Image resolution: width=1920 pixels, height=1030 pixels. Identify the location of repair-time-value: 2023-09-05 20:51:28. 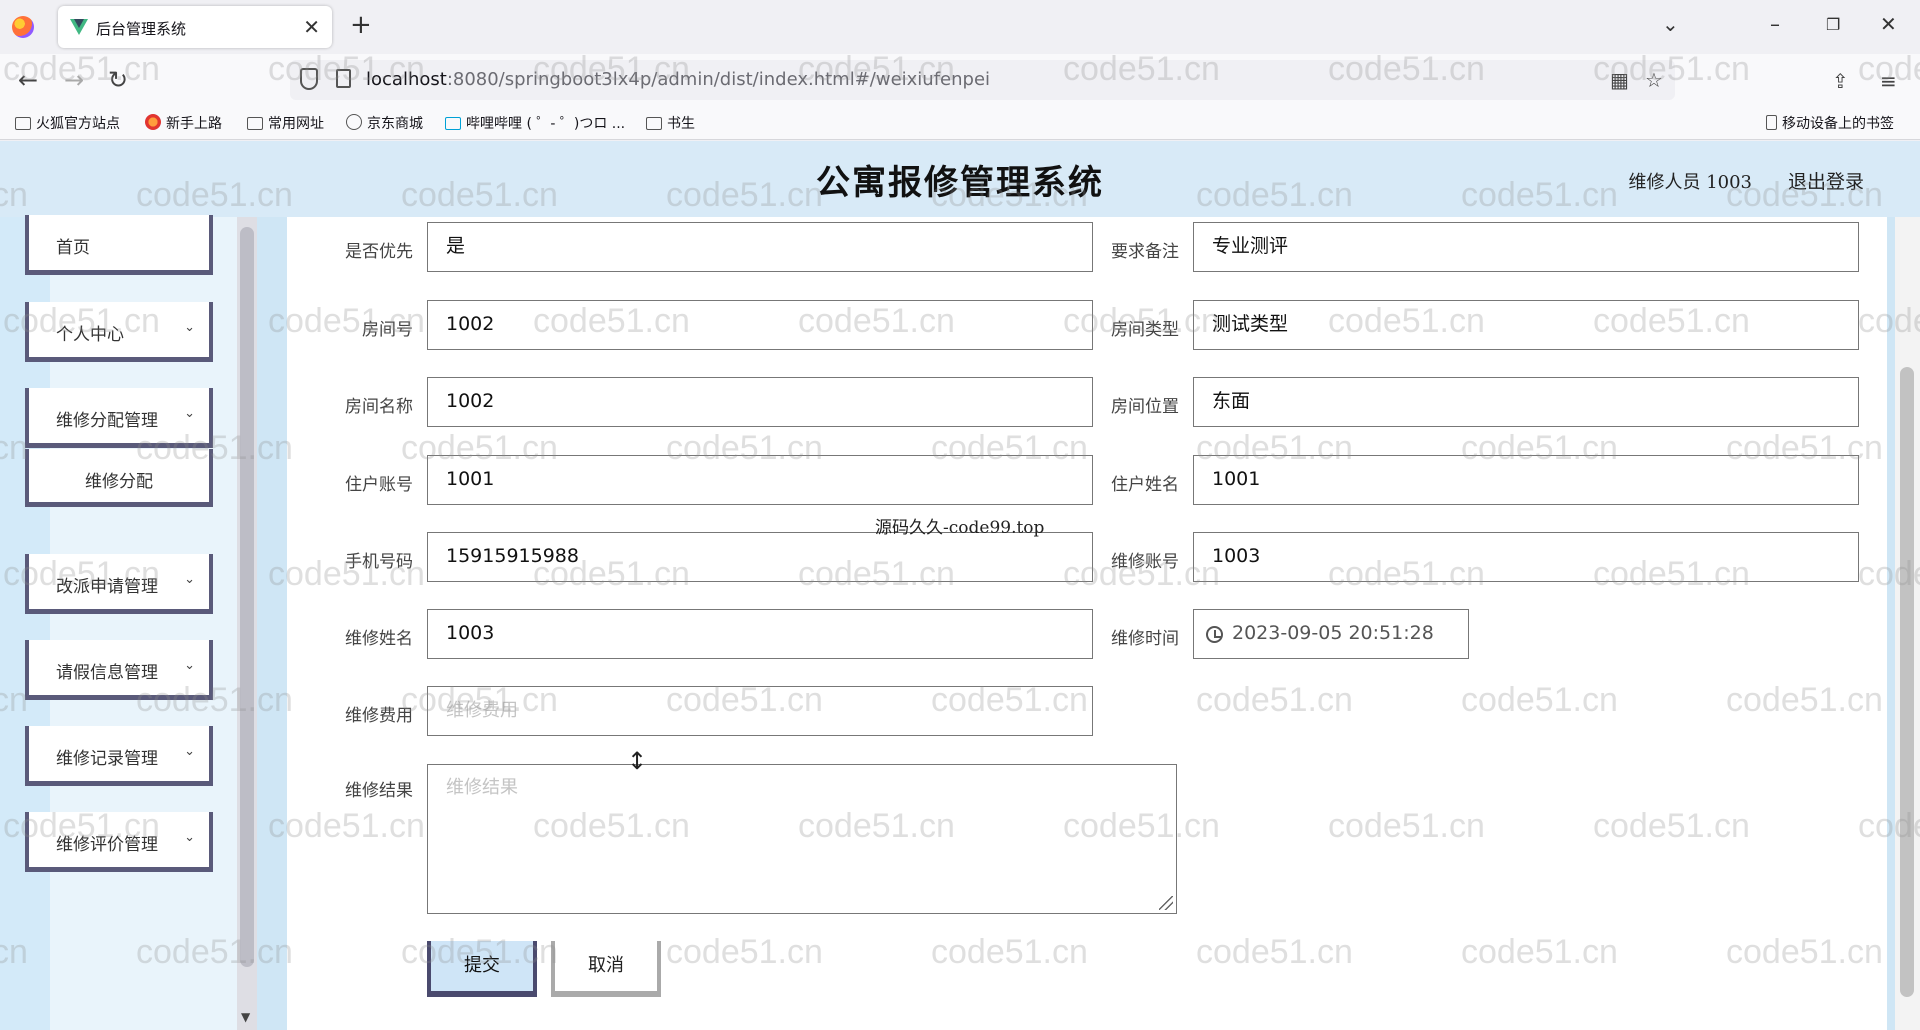
(1333, 633).